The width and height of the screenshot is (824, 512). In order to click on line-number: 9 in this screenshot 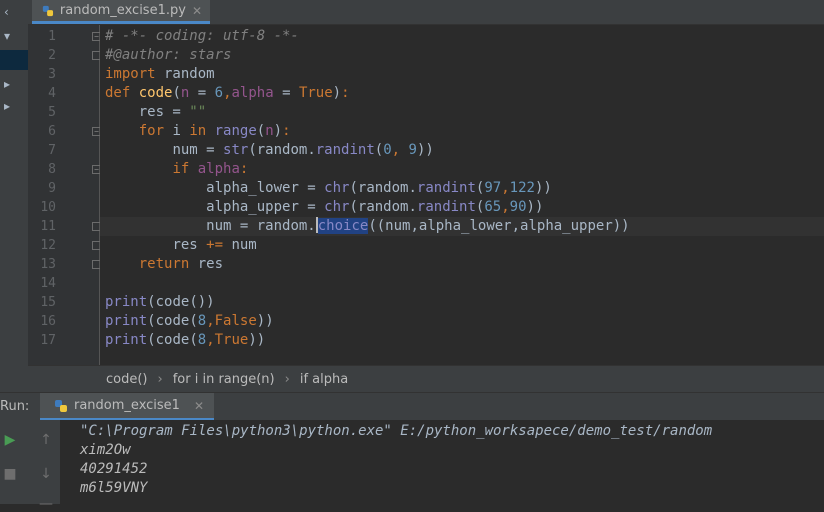, I will do `click(52, 188)`.